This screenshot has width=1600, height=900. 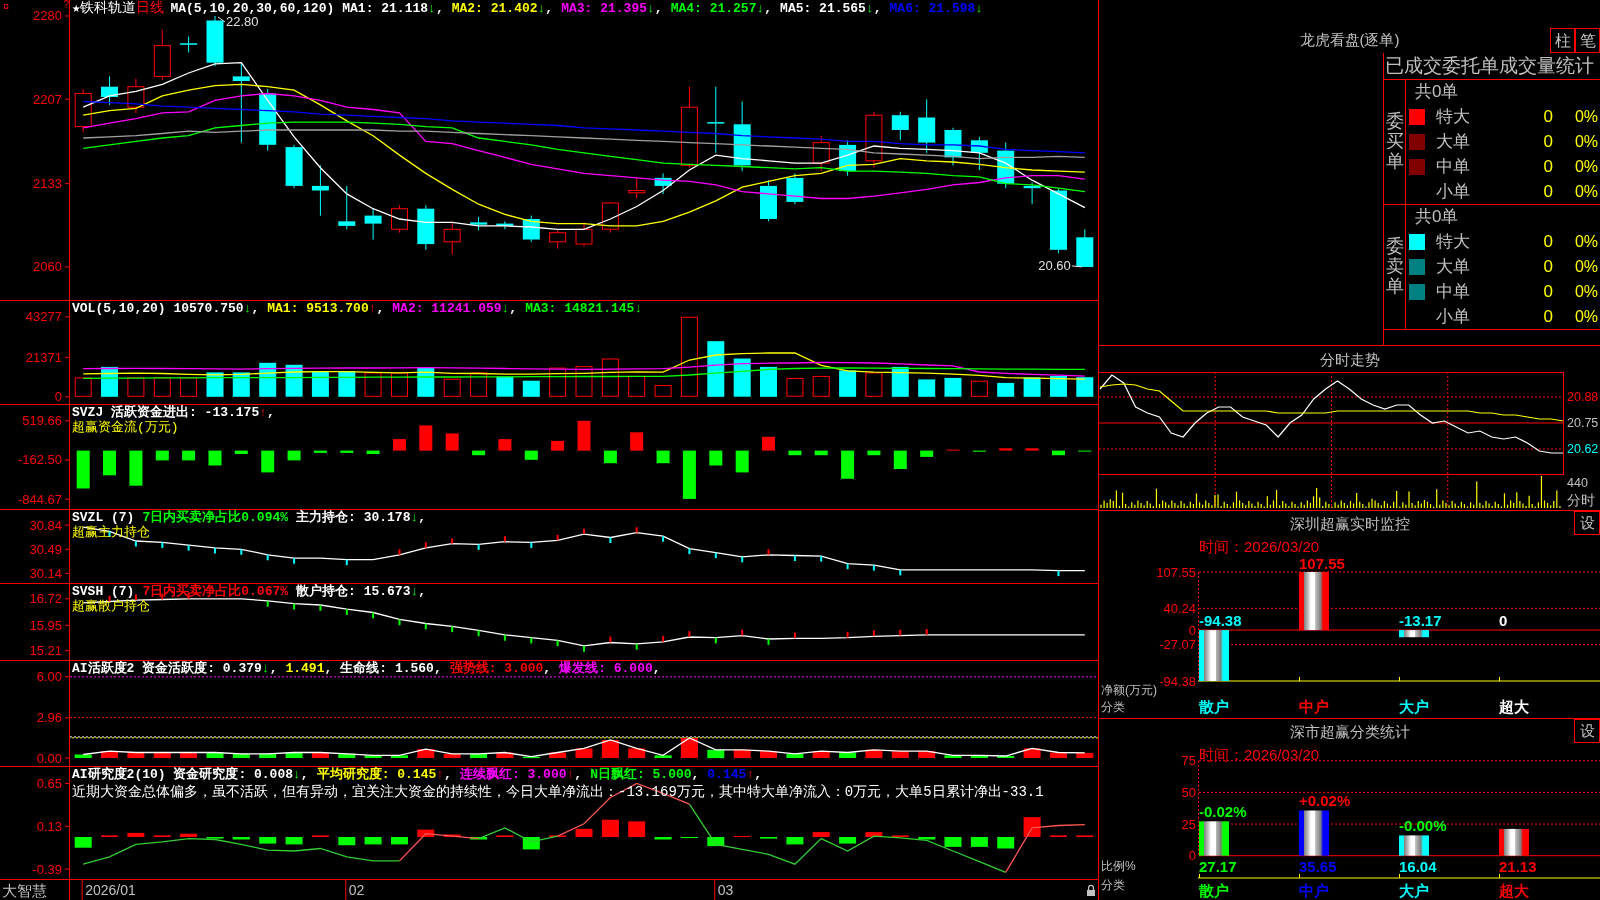 I want to click on axis-label: 2133, so click(x=47, y=184).